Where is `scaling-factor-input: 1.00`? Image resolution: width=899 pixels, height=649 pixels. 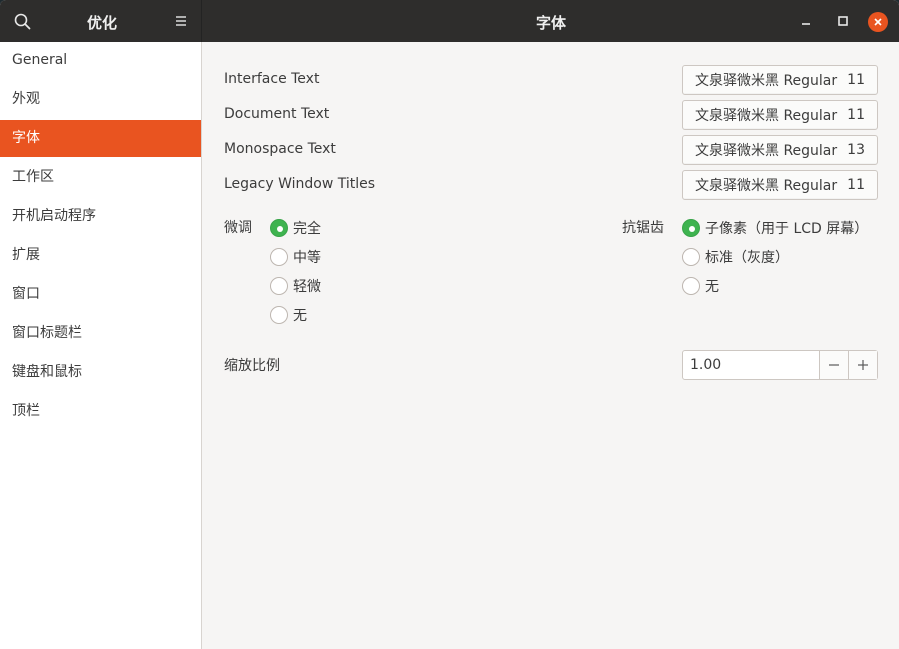
scaling-factor-input: 1.00 is located at coordinates (751, 365).